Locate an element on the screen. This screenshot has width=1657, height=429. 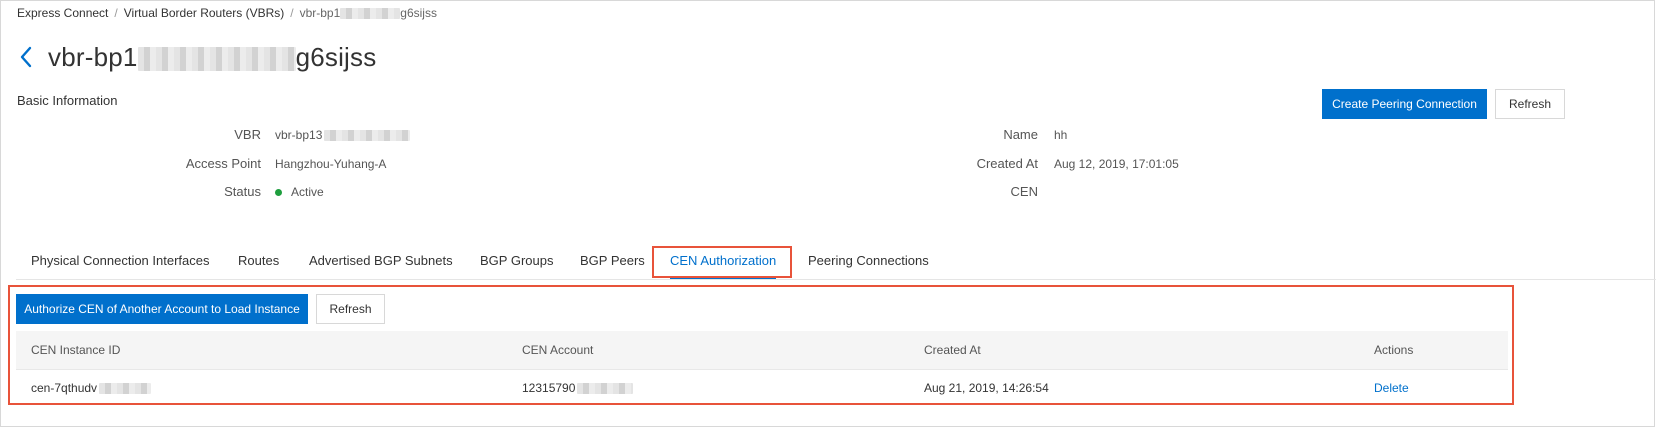
cell-cen-instance-id-text: cen-7qthudv is located at coordinates (64, 388).